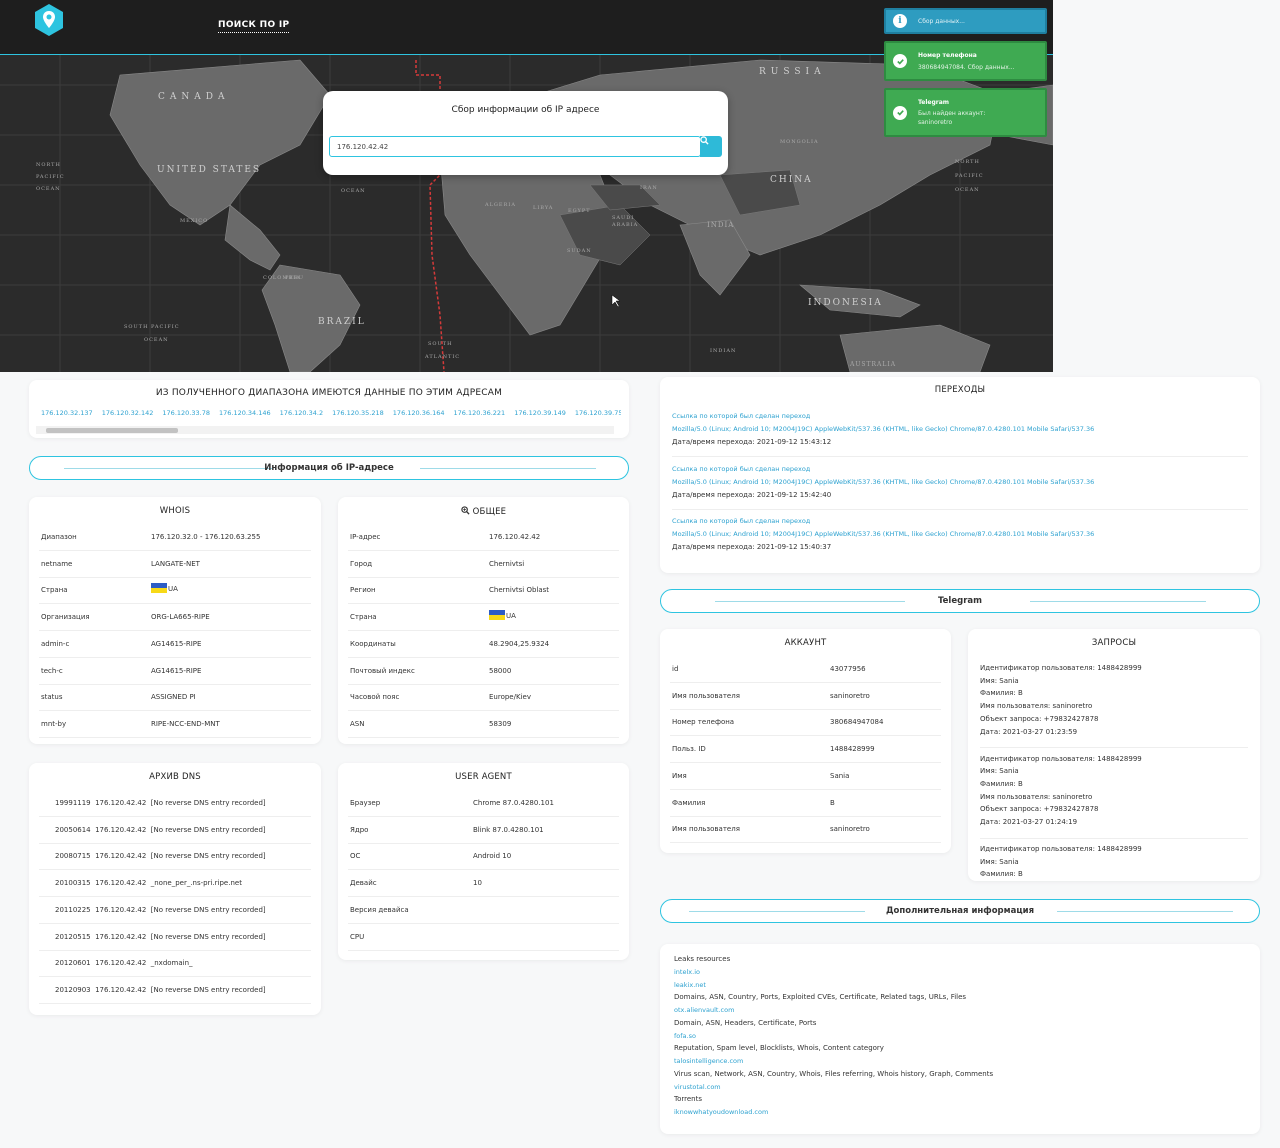  I want to click on map-label-mongolia: MONGOLIA, so click(799, 142).